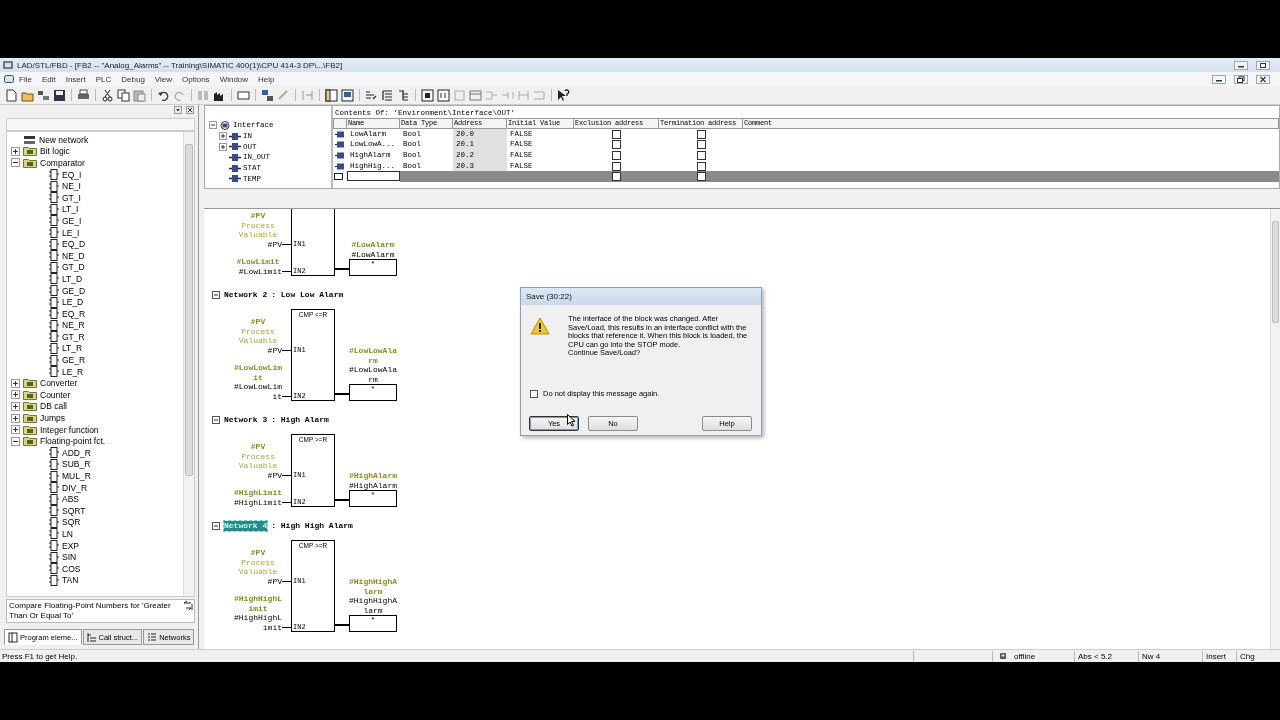  I want to click on tree-item: Integer function, so click(69, 429).